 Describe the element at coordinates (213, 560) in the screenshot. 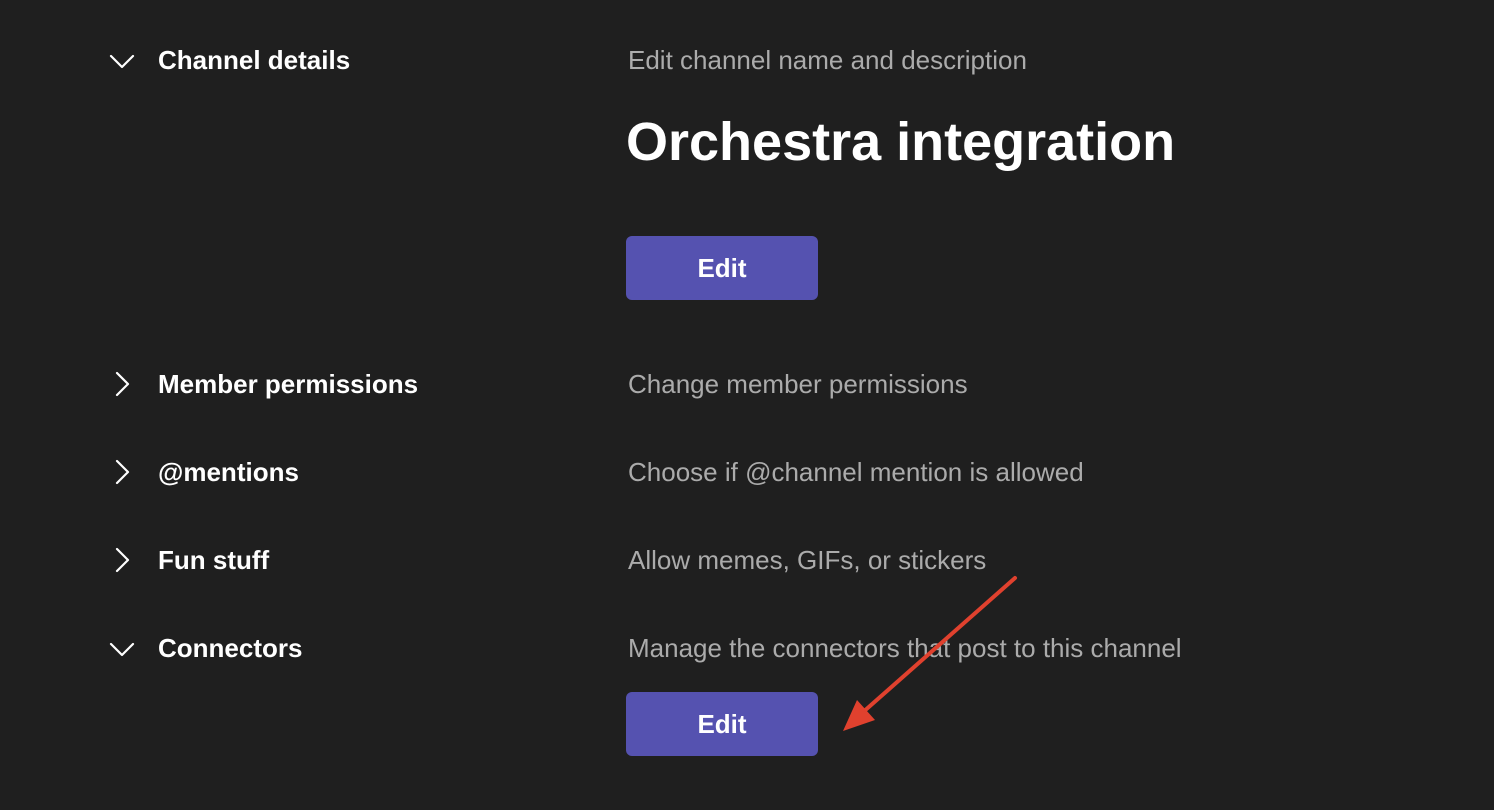

I see `section-title-fun-stuff: Fun stuff` at that location.